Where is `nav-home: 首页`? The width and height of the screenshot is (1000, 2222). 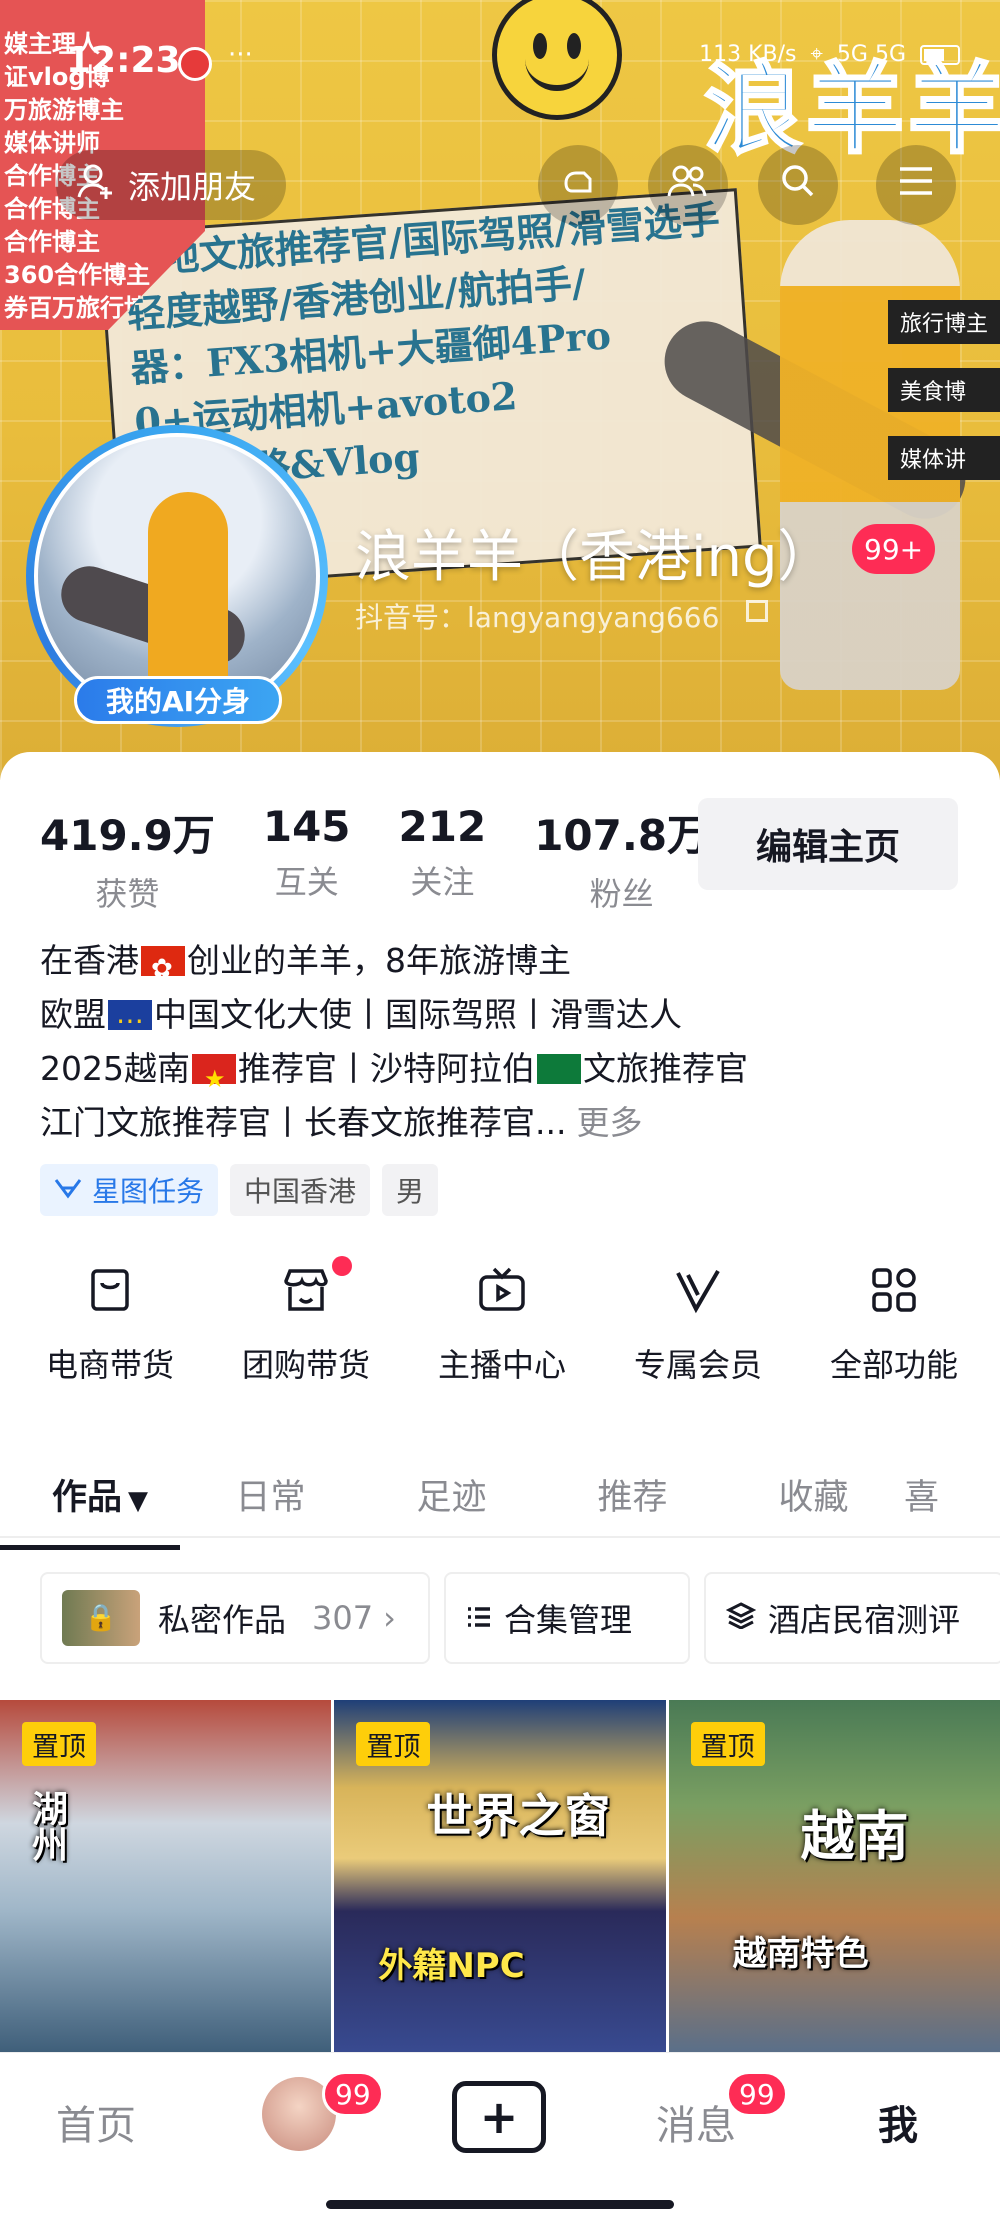
nav-home: 首页 is located at coordinates (96, 2122).